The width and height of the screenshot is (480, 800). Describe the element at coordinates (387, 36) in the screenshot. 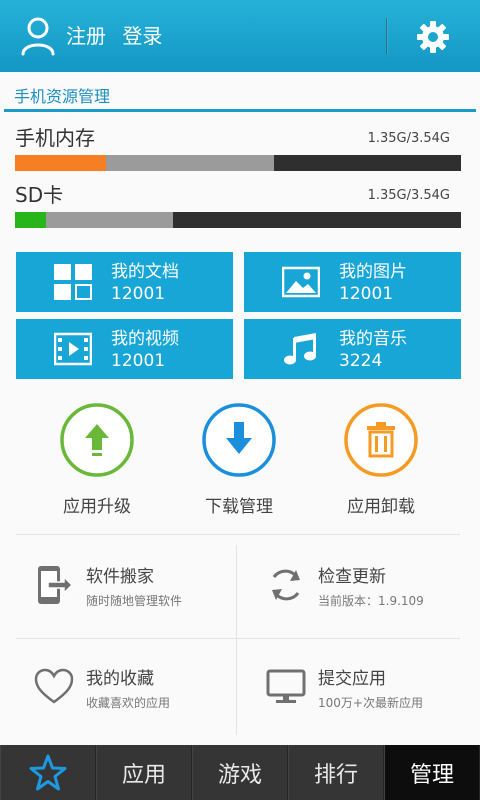

I see `header-divider` at that location.